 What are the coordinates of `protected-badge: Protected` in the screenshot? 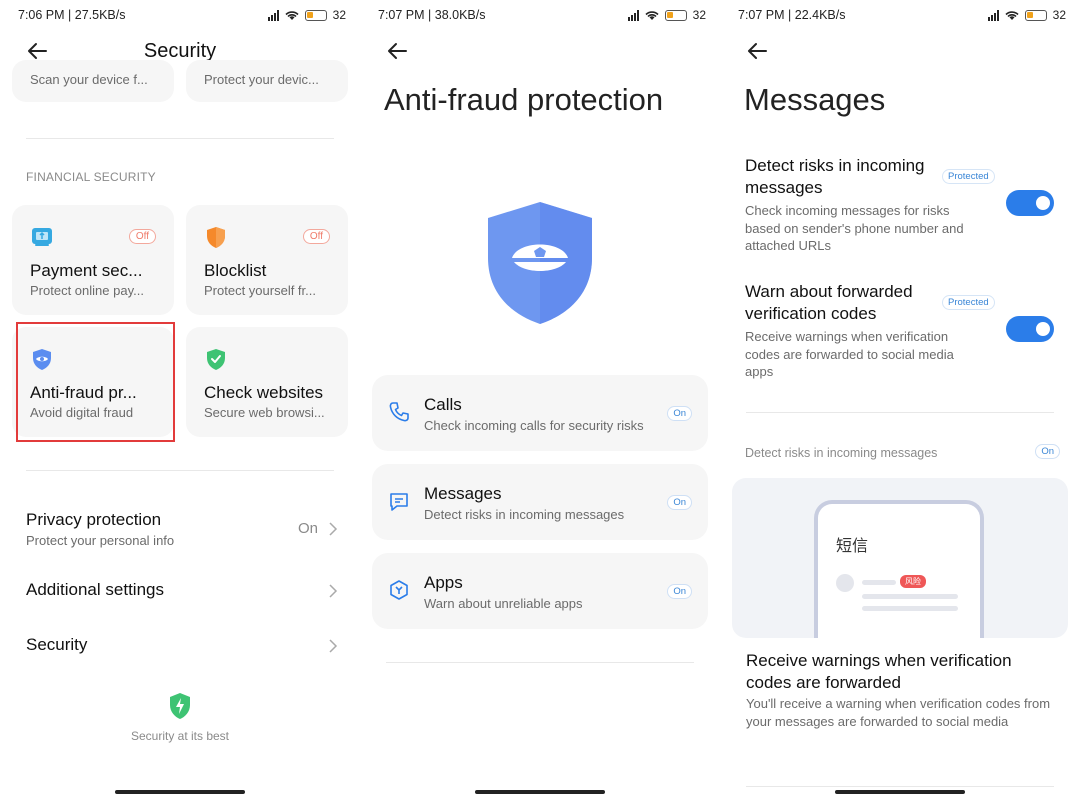 It's located at (968, 302).